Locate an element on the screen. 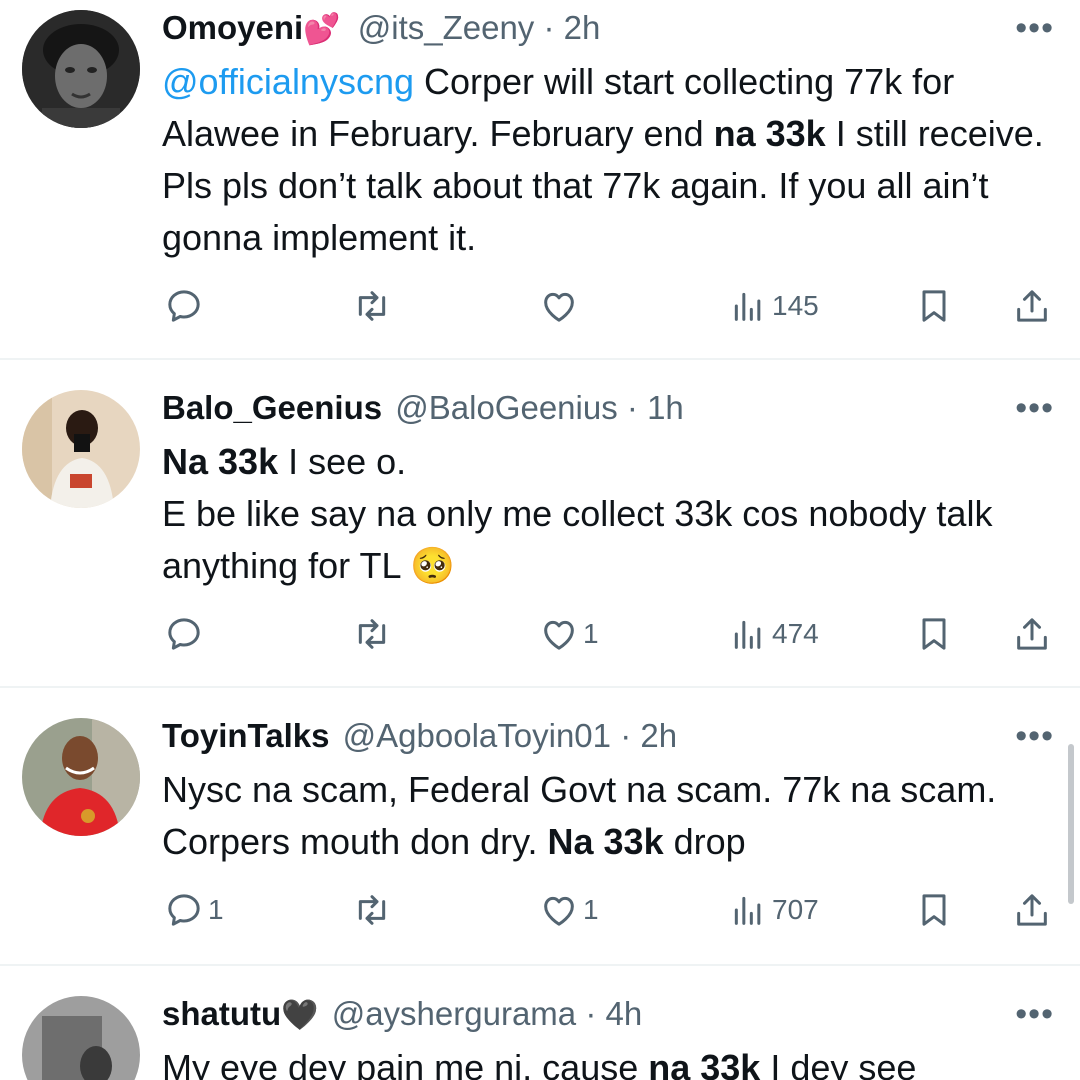 This screenshot has width=1080, height=1080. tweet-header: ToyinTalks @AgboolaToyin01 · 2h is located at coordinates (419, 737).